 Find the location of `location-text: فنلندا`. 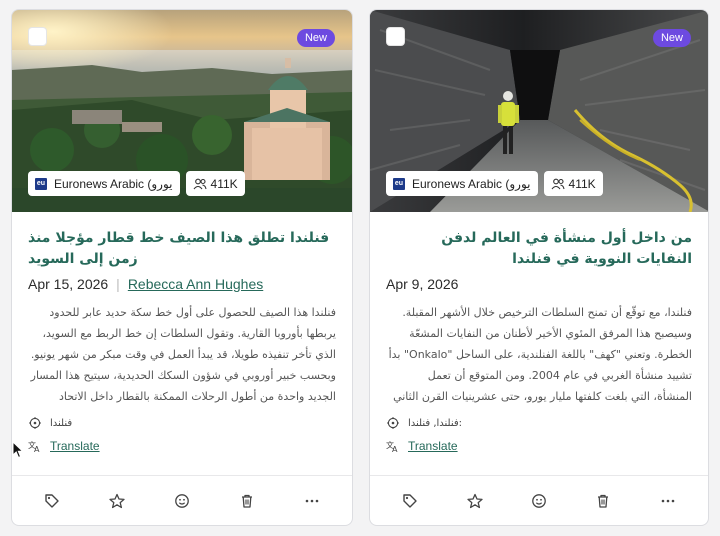

location-text: فنلندا is located at coordinates (61, 423).